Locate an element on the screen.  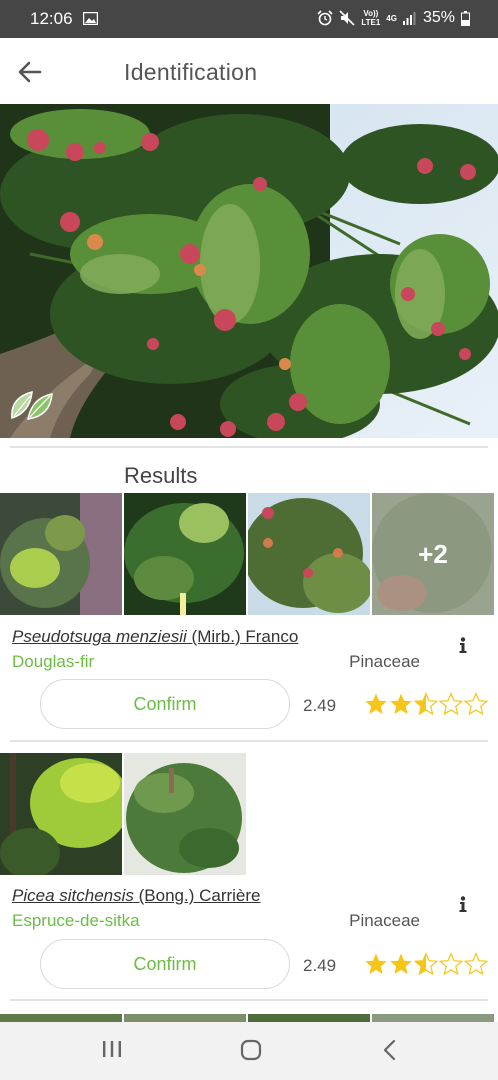
network-label: Vo)) LTE1 is located at coordinates (371, 18).